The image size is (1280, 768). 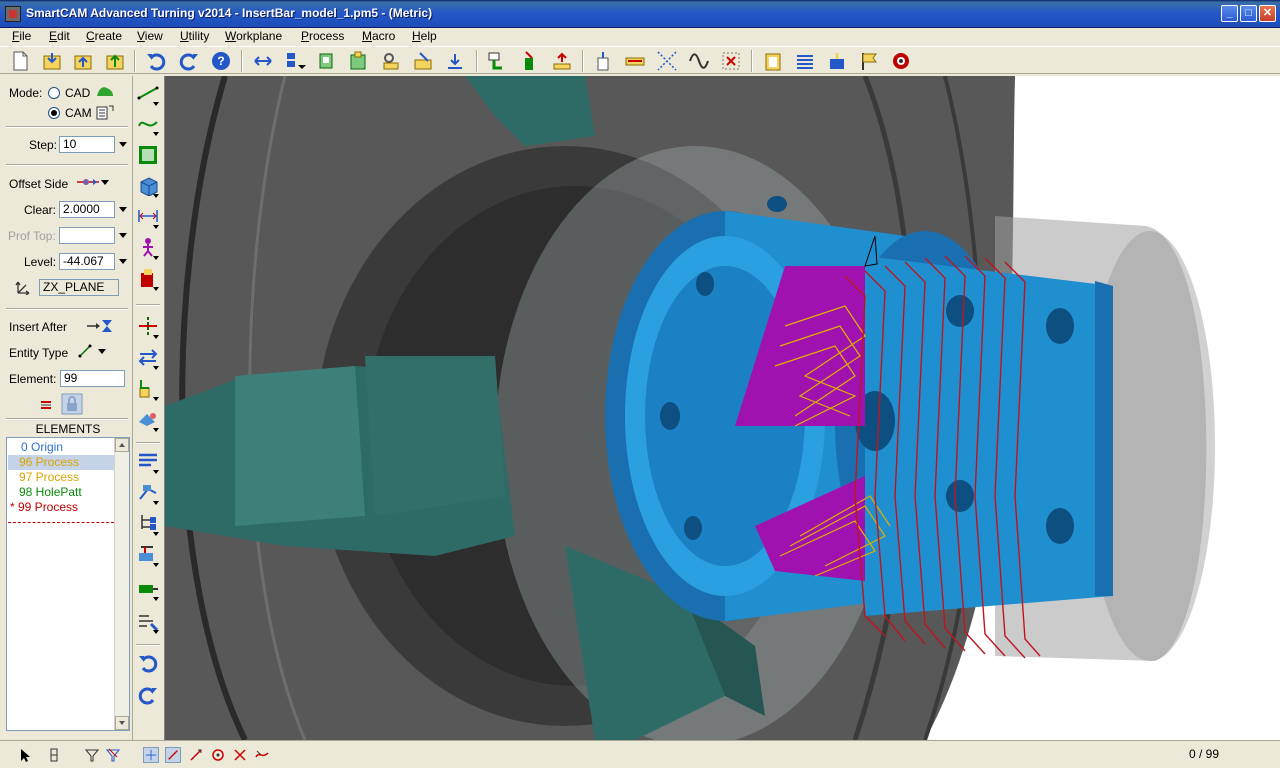 What do you see at coordinates (221, 61) in the screenshot?
I see `help-icon: ?` at bounding box center [221, 61].